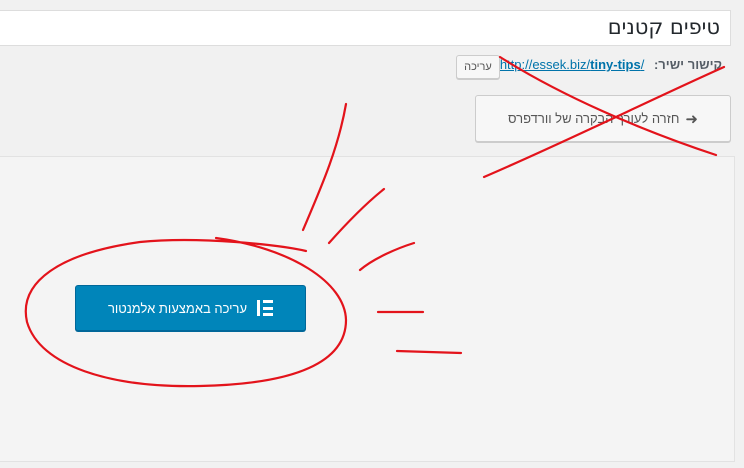 The image size is (744, 468). What do you see at coordinates (615, 64) in the screenshot?
I see `permalink-url-slug: tiny-tips` at bounding box center [615, 64].